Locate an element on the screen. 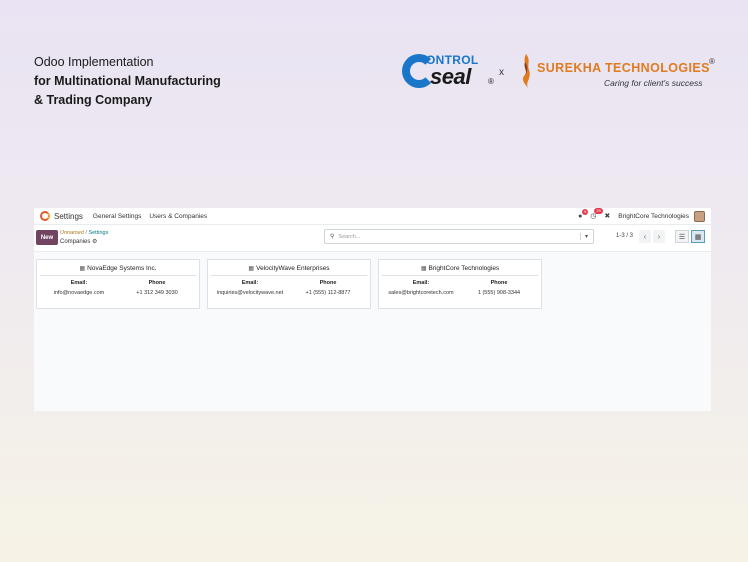 This screenshot has height=562, width=748. app-name: Settings is located at coordinates (68, 216).